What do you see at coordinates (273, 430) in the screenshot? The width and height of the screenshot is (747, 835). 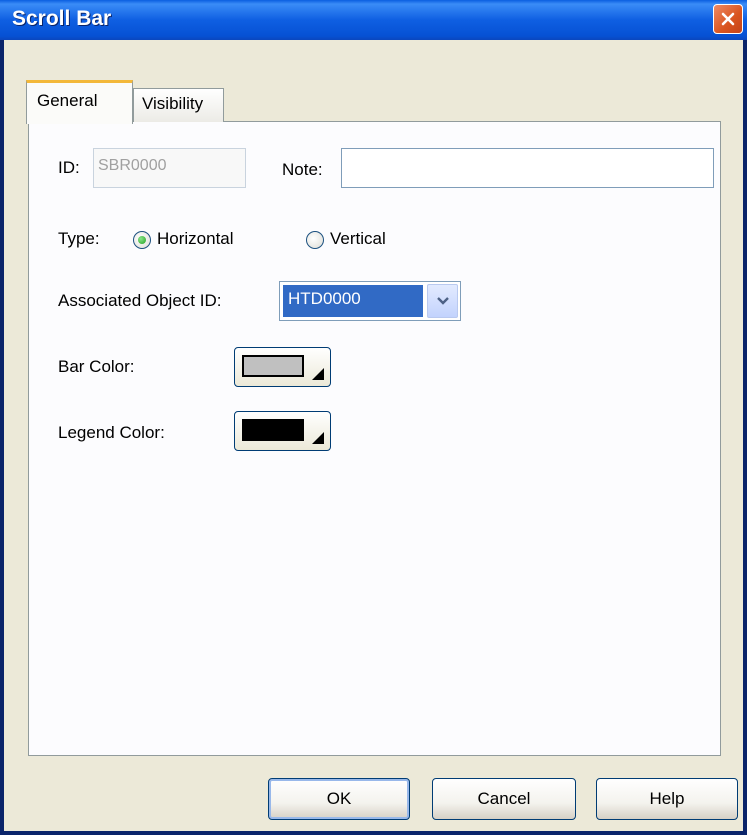 I see `legend-color-swatch` at bounding box center [273, 430].